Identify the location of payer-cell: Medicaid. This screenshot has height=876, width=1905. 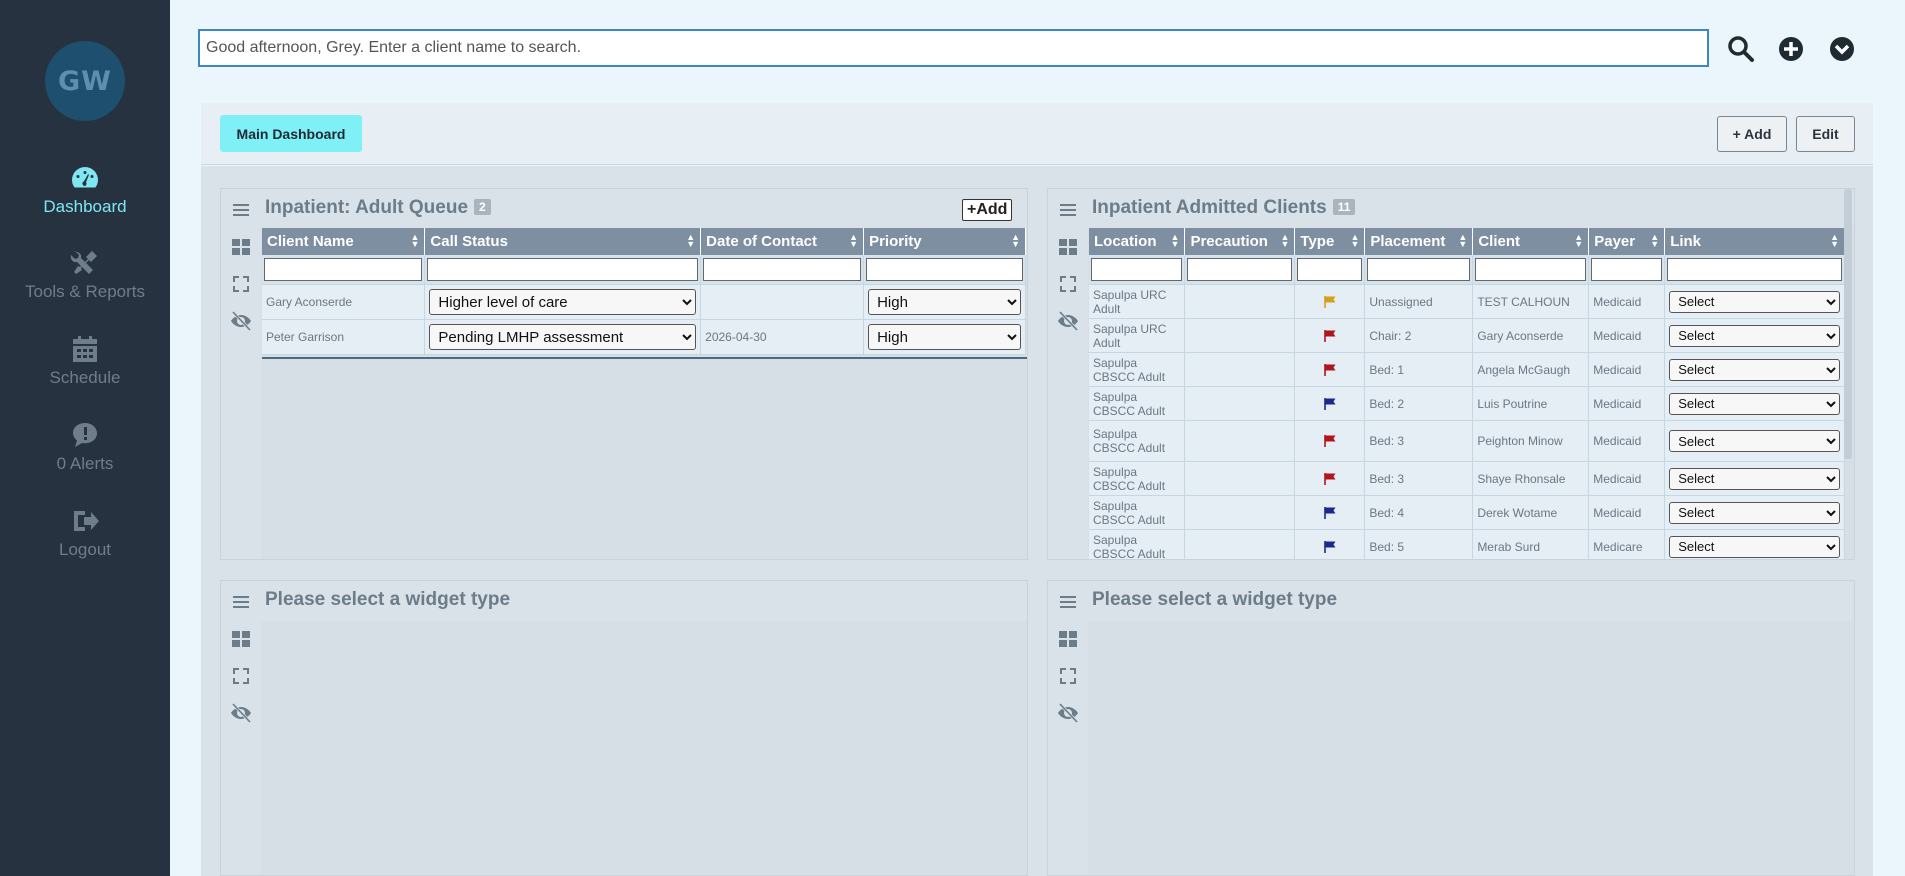
(1627, 369).